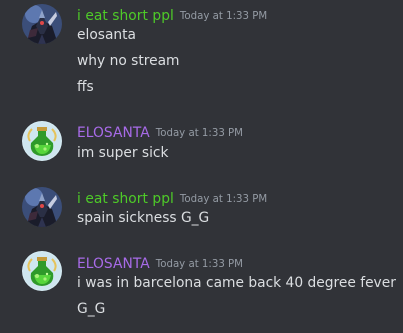  Describe the element at coordinates (85, 87) in the screenshot. I see `message-text: ffs` at that location.